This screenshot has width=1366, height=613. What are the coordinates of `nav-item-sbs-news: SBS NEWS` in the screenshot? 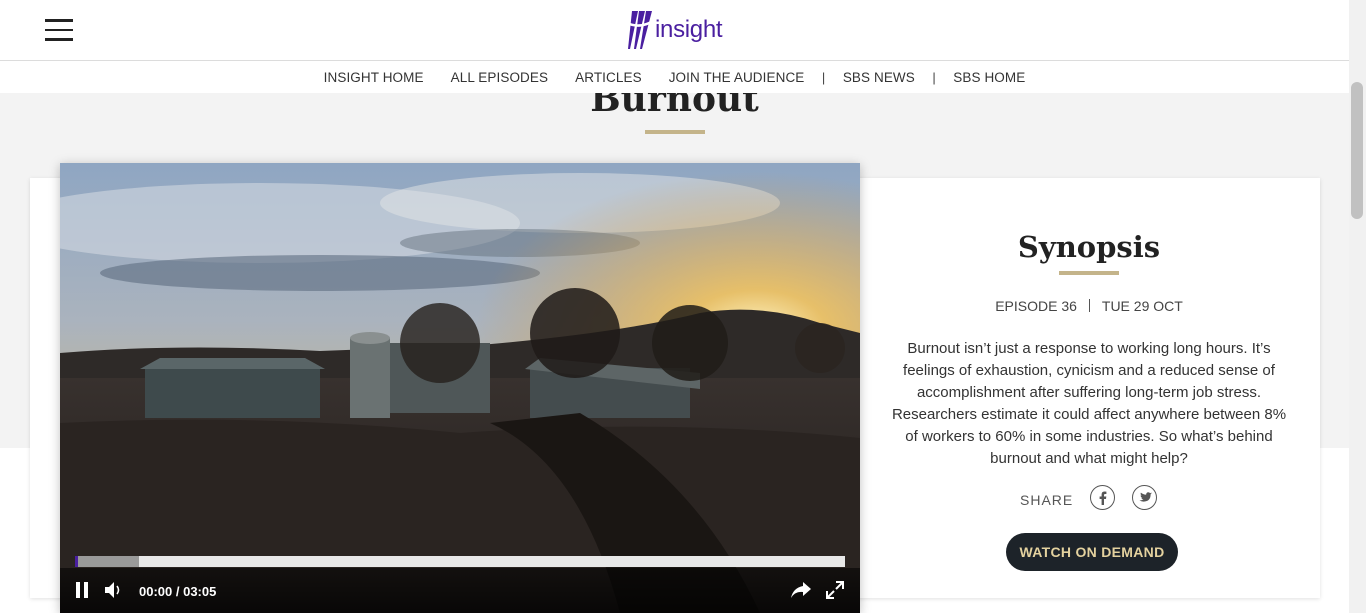 It's located at (879, 77).